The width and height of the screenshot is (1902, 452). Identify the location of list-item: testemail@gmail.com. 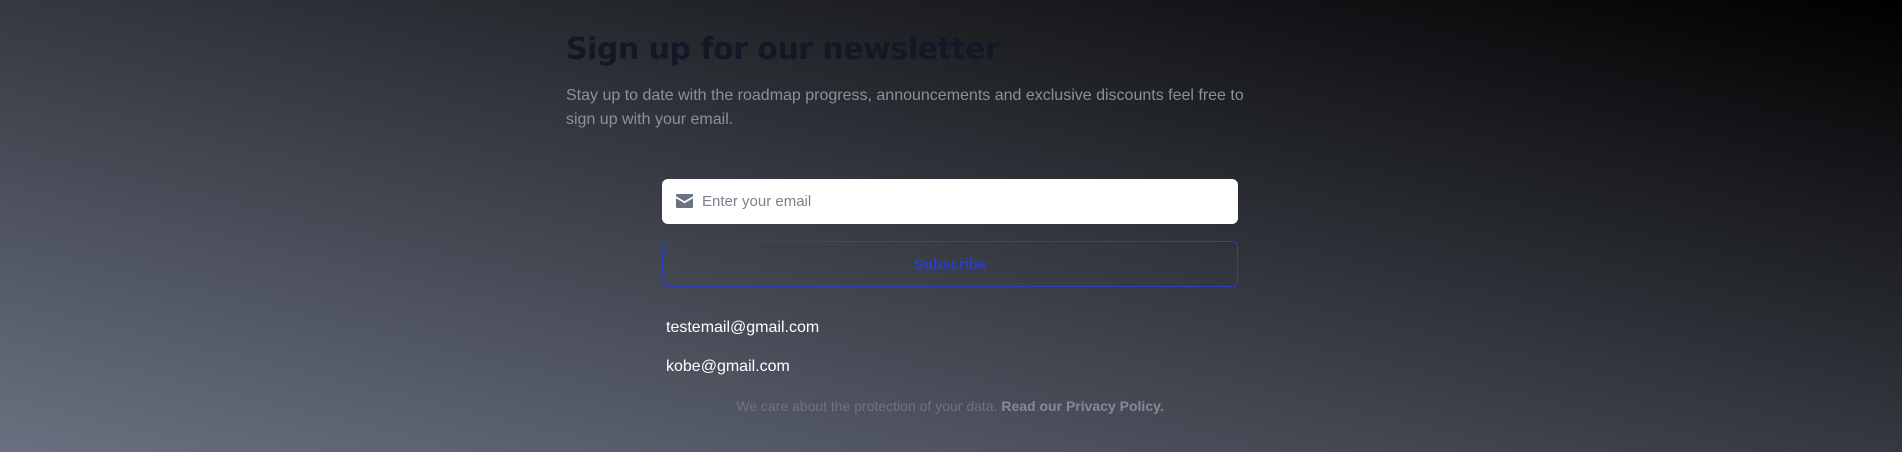
(743, 327).